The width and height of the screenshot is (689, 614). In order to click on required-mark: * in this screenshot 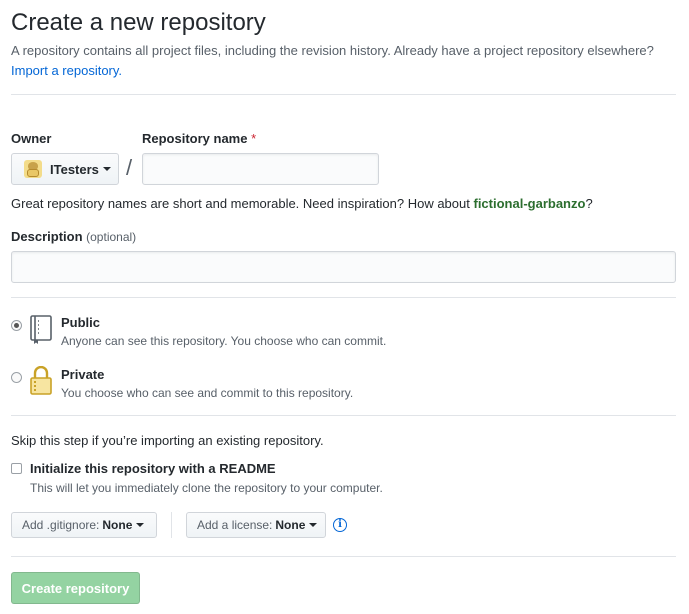, I will do `click(254, 138)`.